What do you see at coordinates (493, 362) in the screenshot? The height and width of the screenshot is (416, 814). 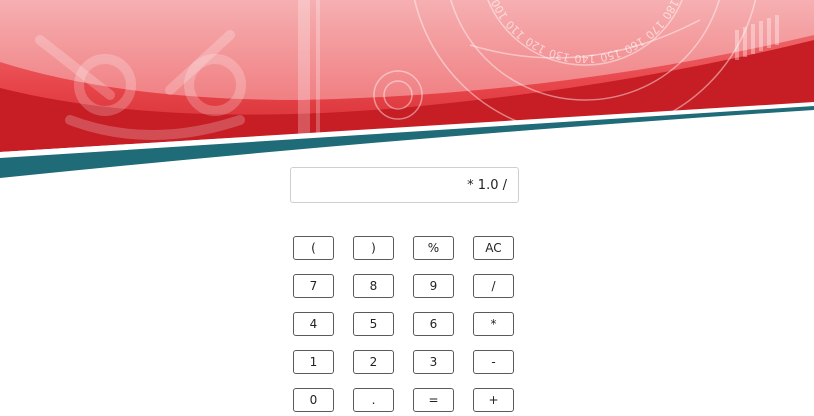 I see `key-subtract: -` at bounding box center [493, 362].